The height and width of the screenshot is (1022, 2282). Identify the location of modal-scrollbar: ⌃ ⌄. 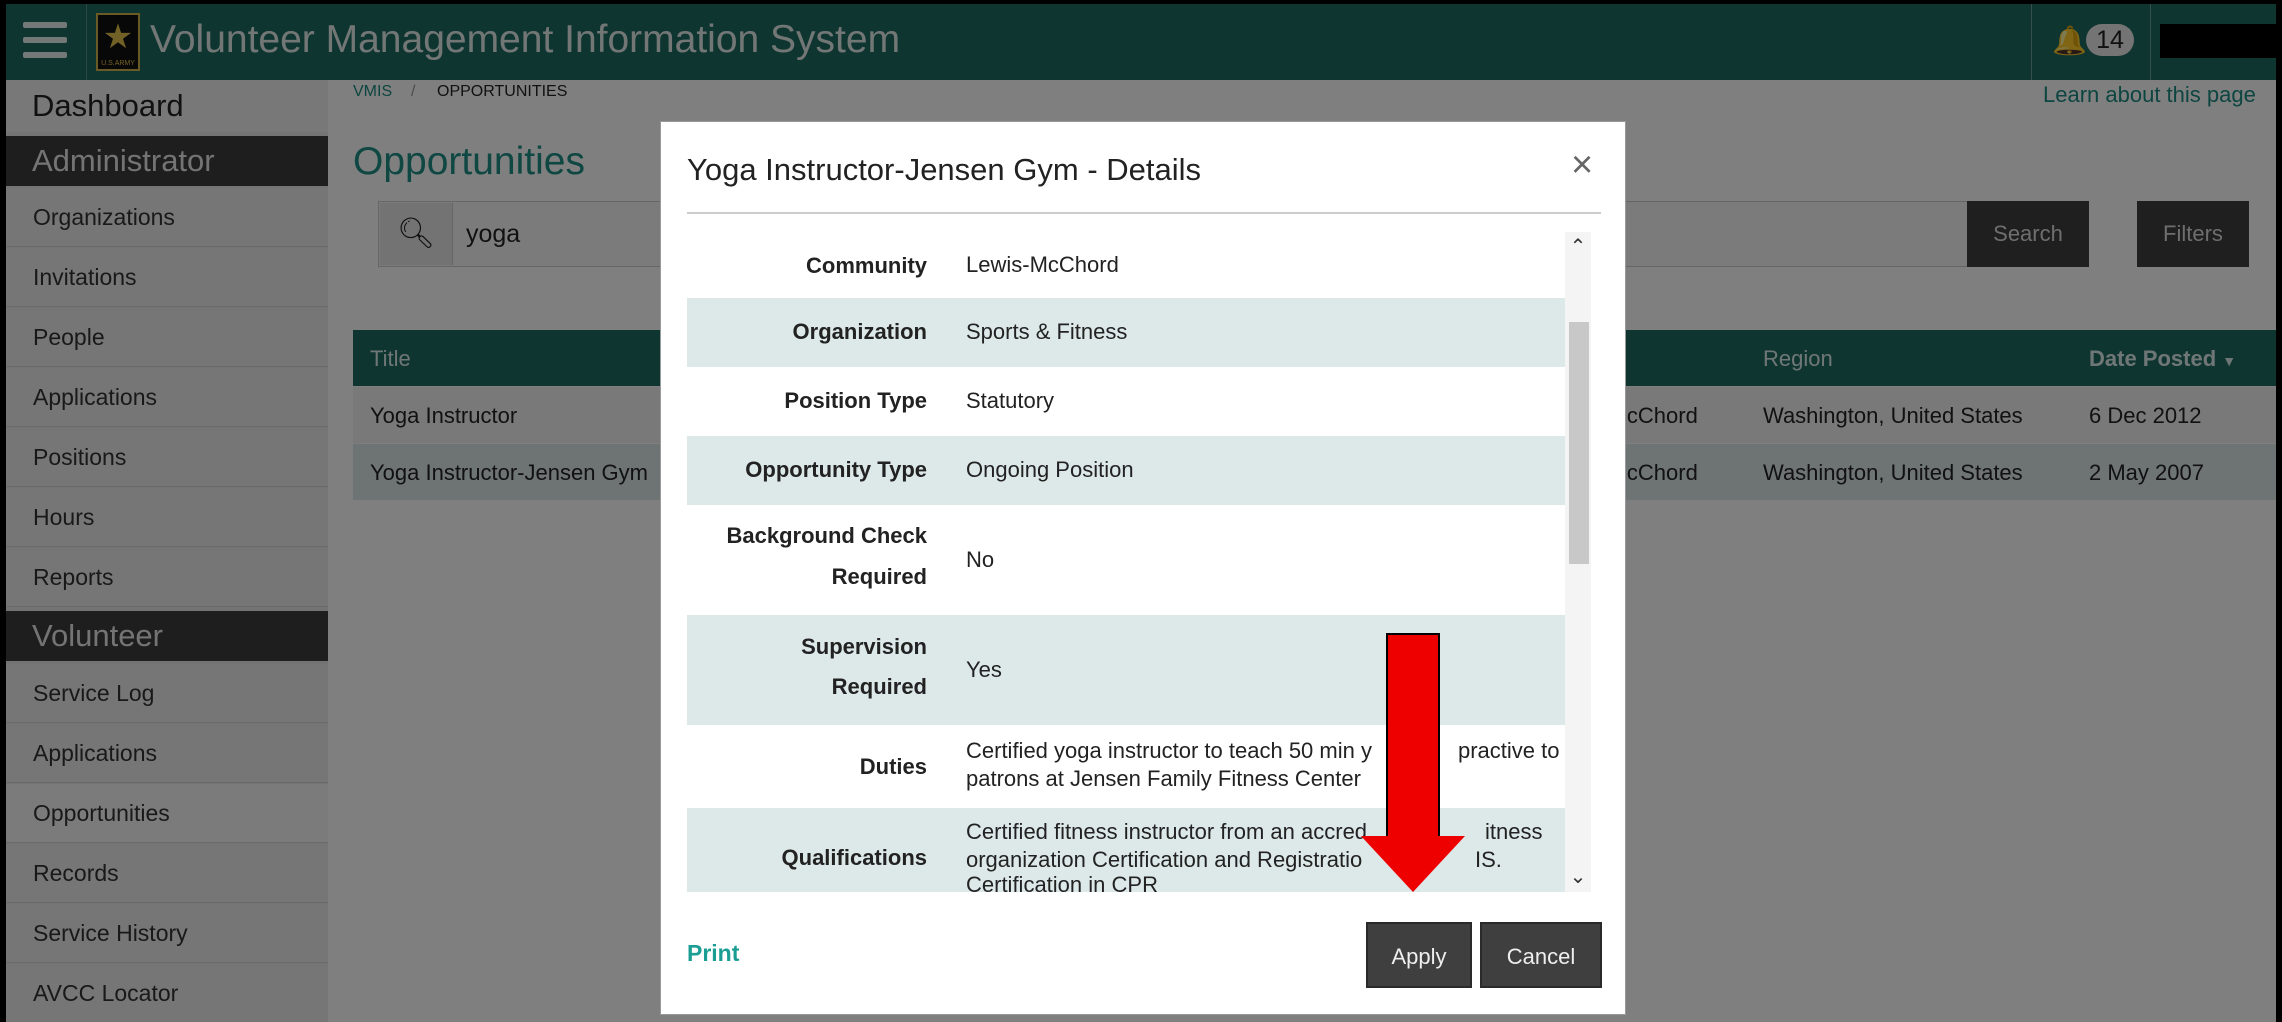
(1578, 562).